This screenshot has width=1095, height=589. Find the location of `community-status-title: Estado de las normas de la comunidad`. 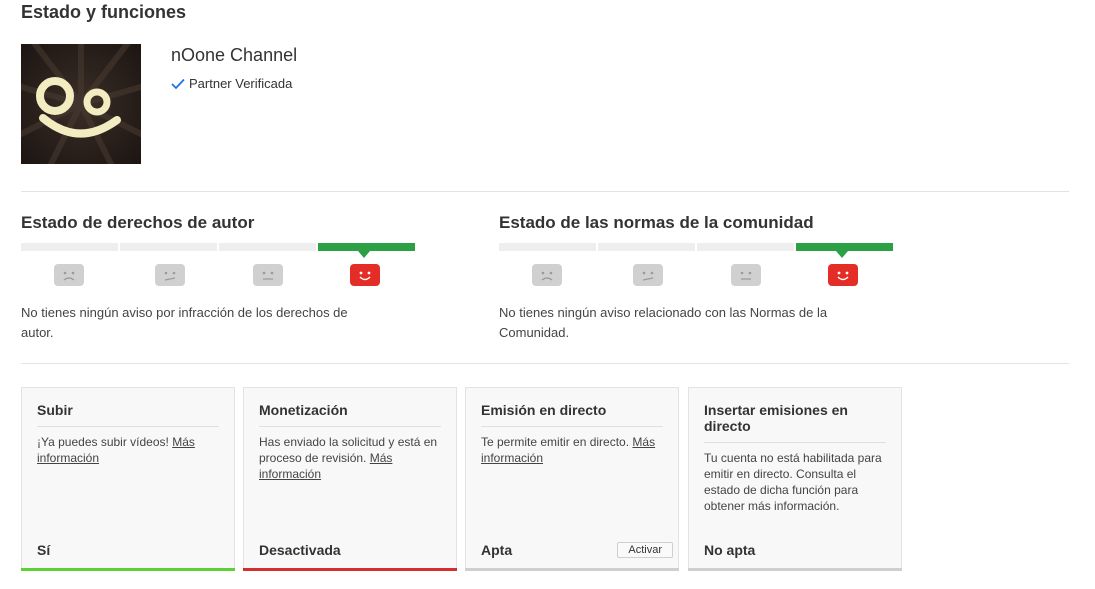

community-status-title: Estado de las normas de la comunidad is located at coordinates (656, 222).